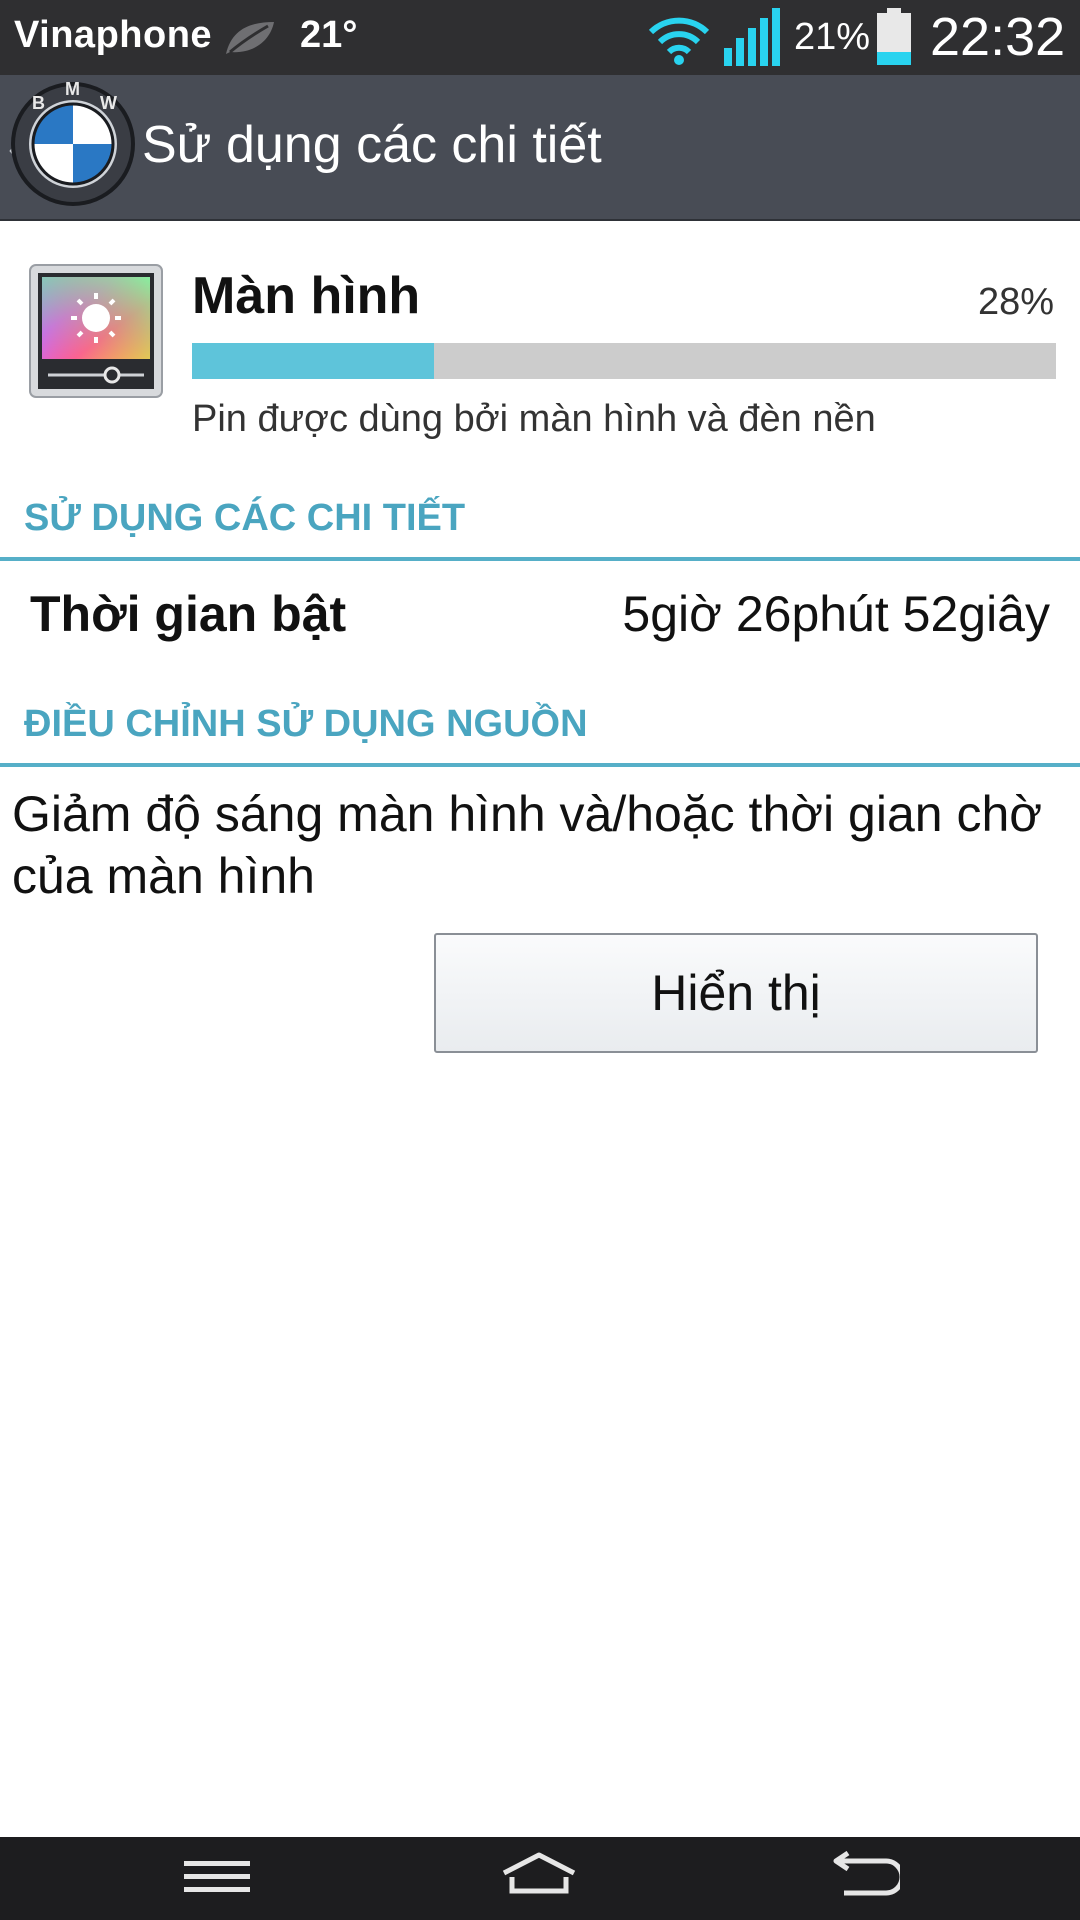  Describe the element at coordinates (998, 37) in the screenshot. I see `clock: 22:32` at that location.